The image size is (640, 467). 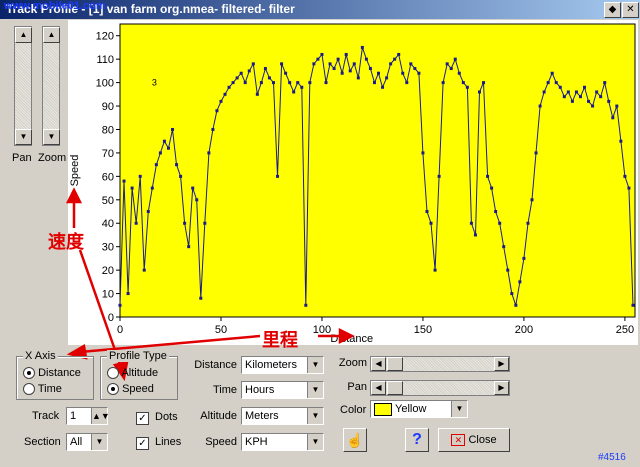 I want to click on speed-unit-label: Speed, so click(x=221, y=442).